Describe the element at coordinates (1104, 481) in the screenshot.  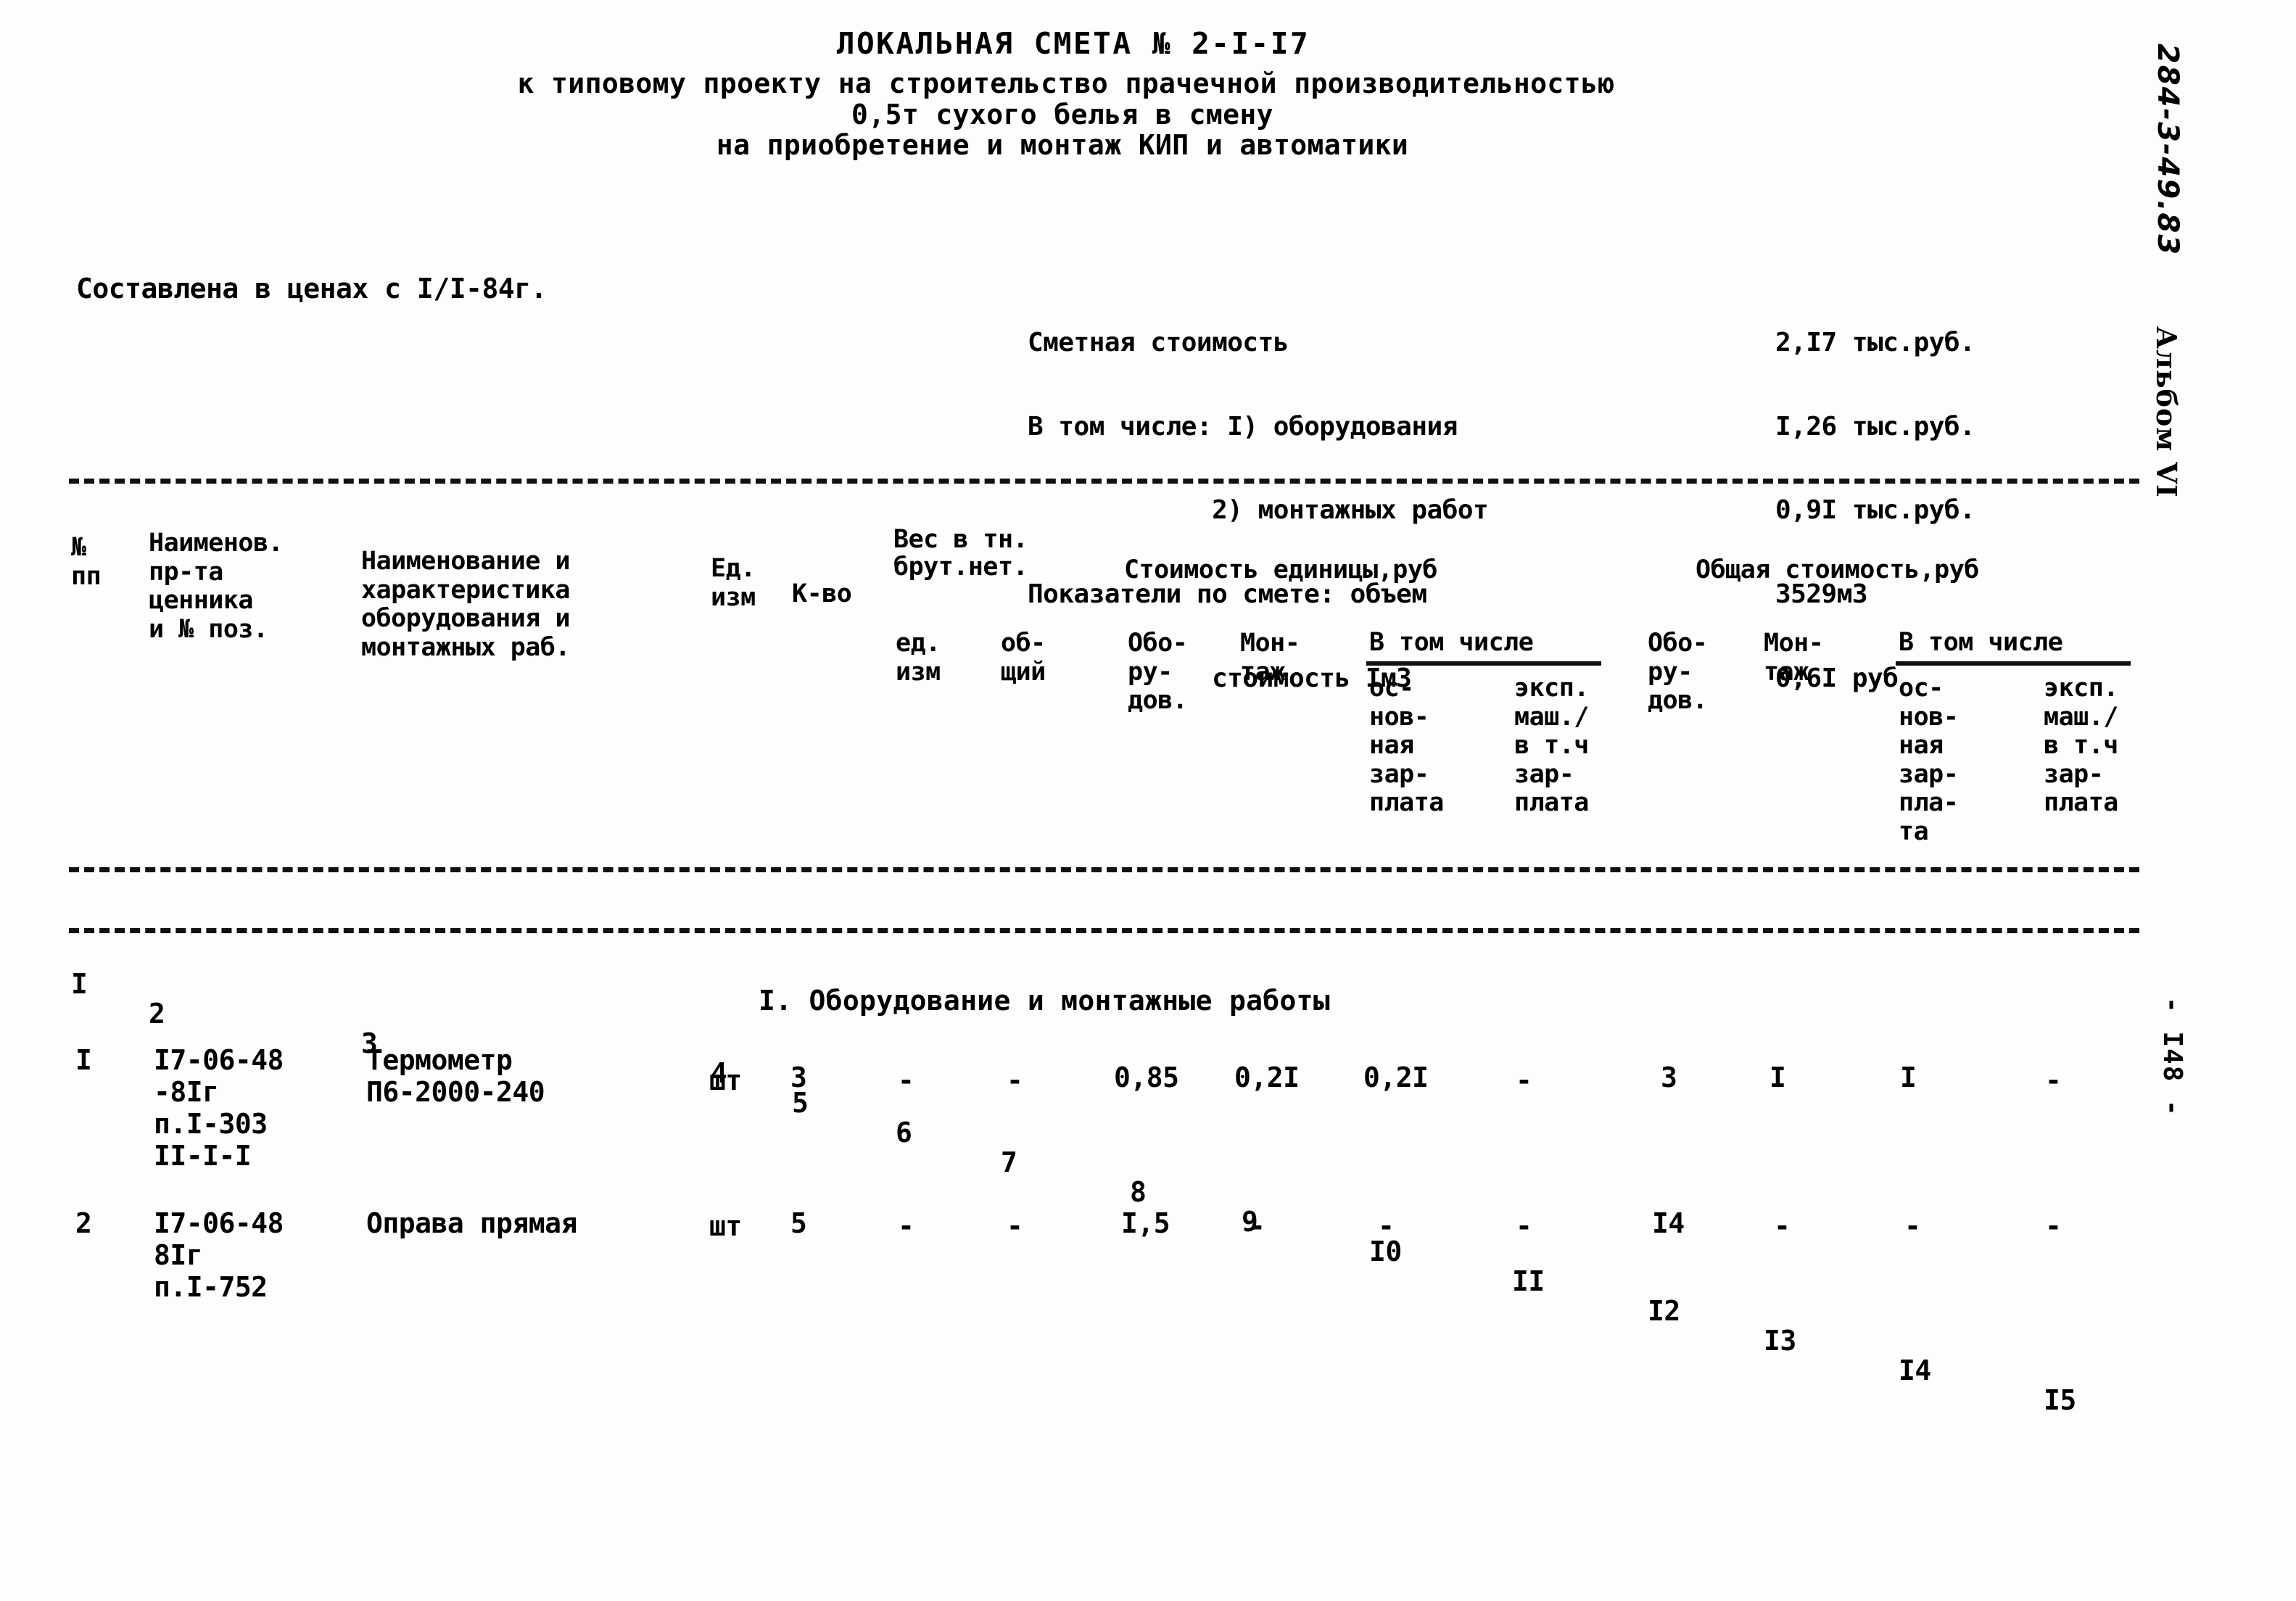
I see `table-top-divider` at that location.